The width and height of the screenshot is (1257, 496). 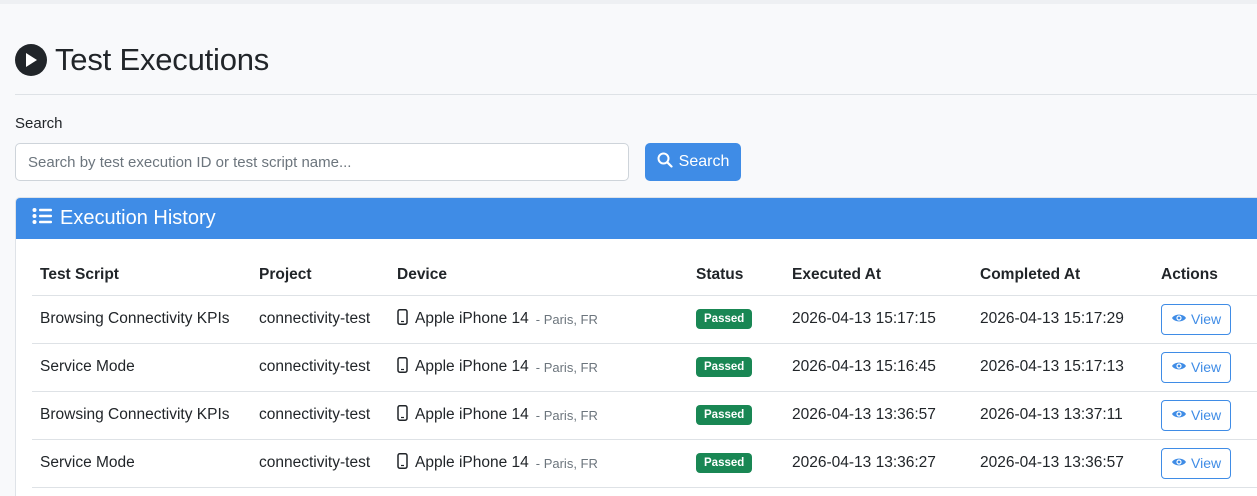 What do you see at coordinates (878, 415) in the screenshot?
I see `cell-executed-at: 2026-04-13 13:36:57` at bounding box center [878, 415].